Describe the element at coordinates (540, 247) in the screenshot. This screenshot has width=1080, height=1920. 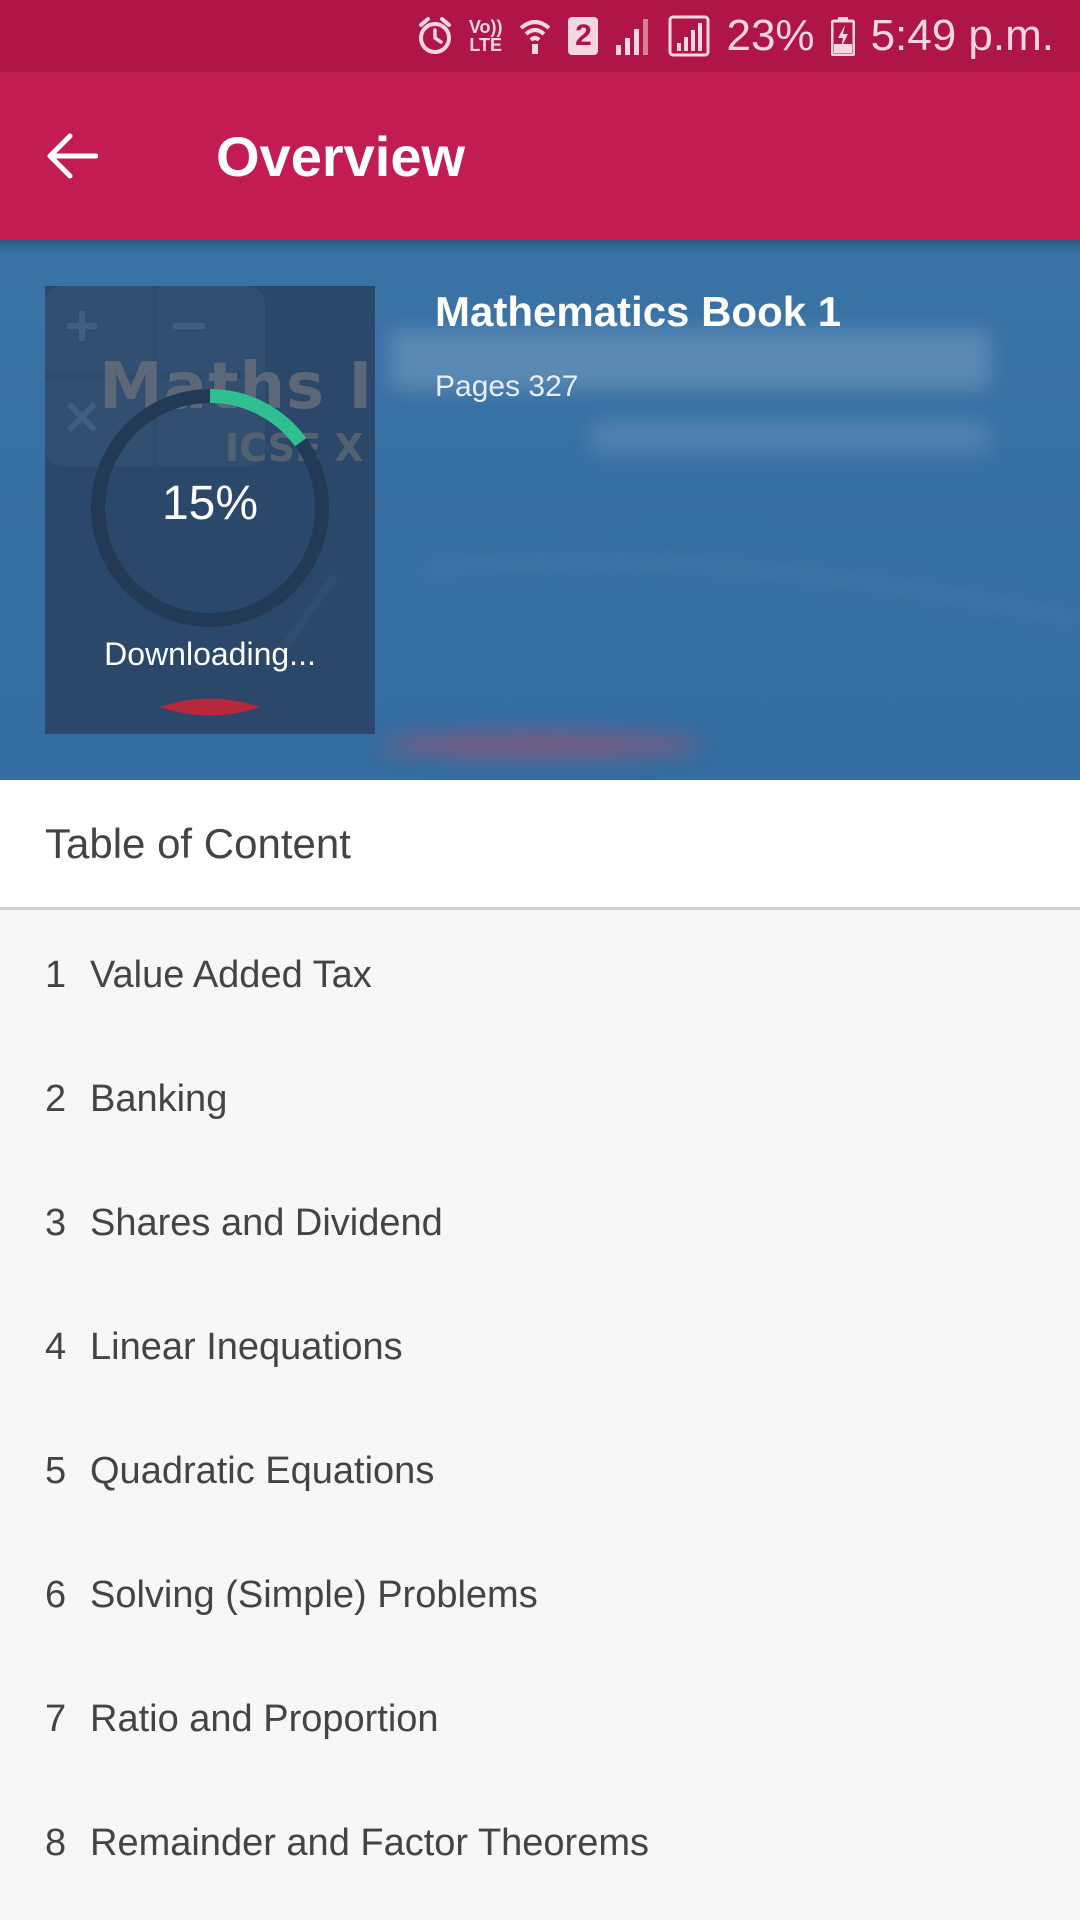
I see `app-bar-shadow` at that location.